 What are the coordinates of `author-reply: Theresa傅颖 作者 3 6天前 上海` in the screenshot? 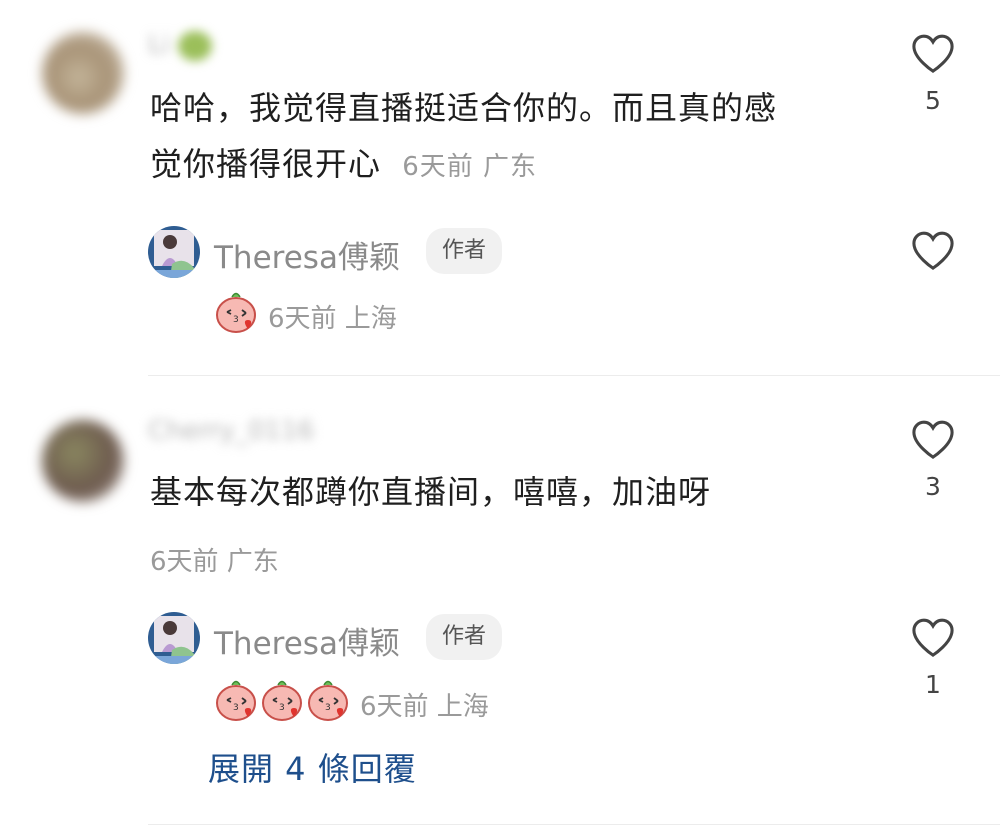 It's located at (574, 286).